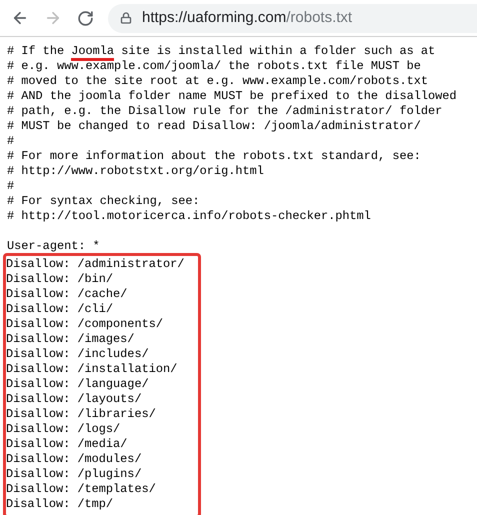 The width and height of the screenshot is (477, 515). What do you see at coordinates (74, 399) in the screenshot?
I see `disallow-line: Disallow: /layouts/` at bounding box center [74, 399].